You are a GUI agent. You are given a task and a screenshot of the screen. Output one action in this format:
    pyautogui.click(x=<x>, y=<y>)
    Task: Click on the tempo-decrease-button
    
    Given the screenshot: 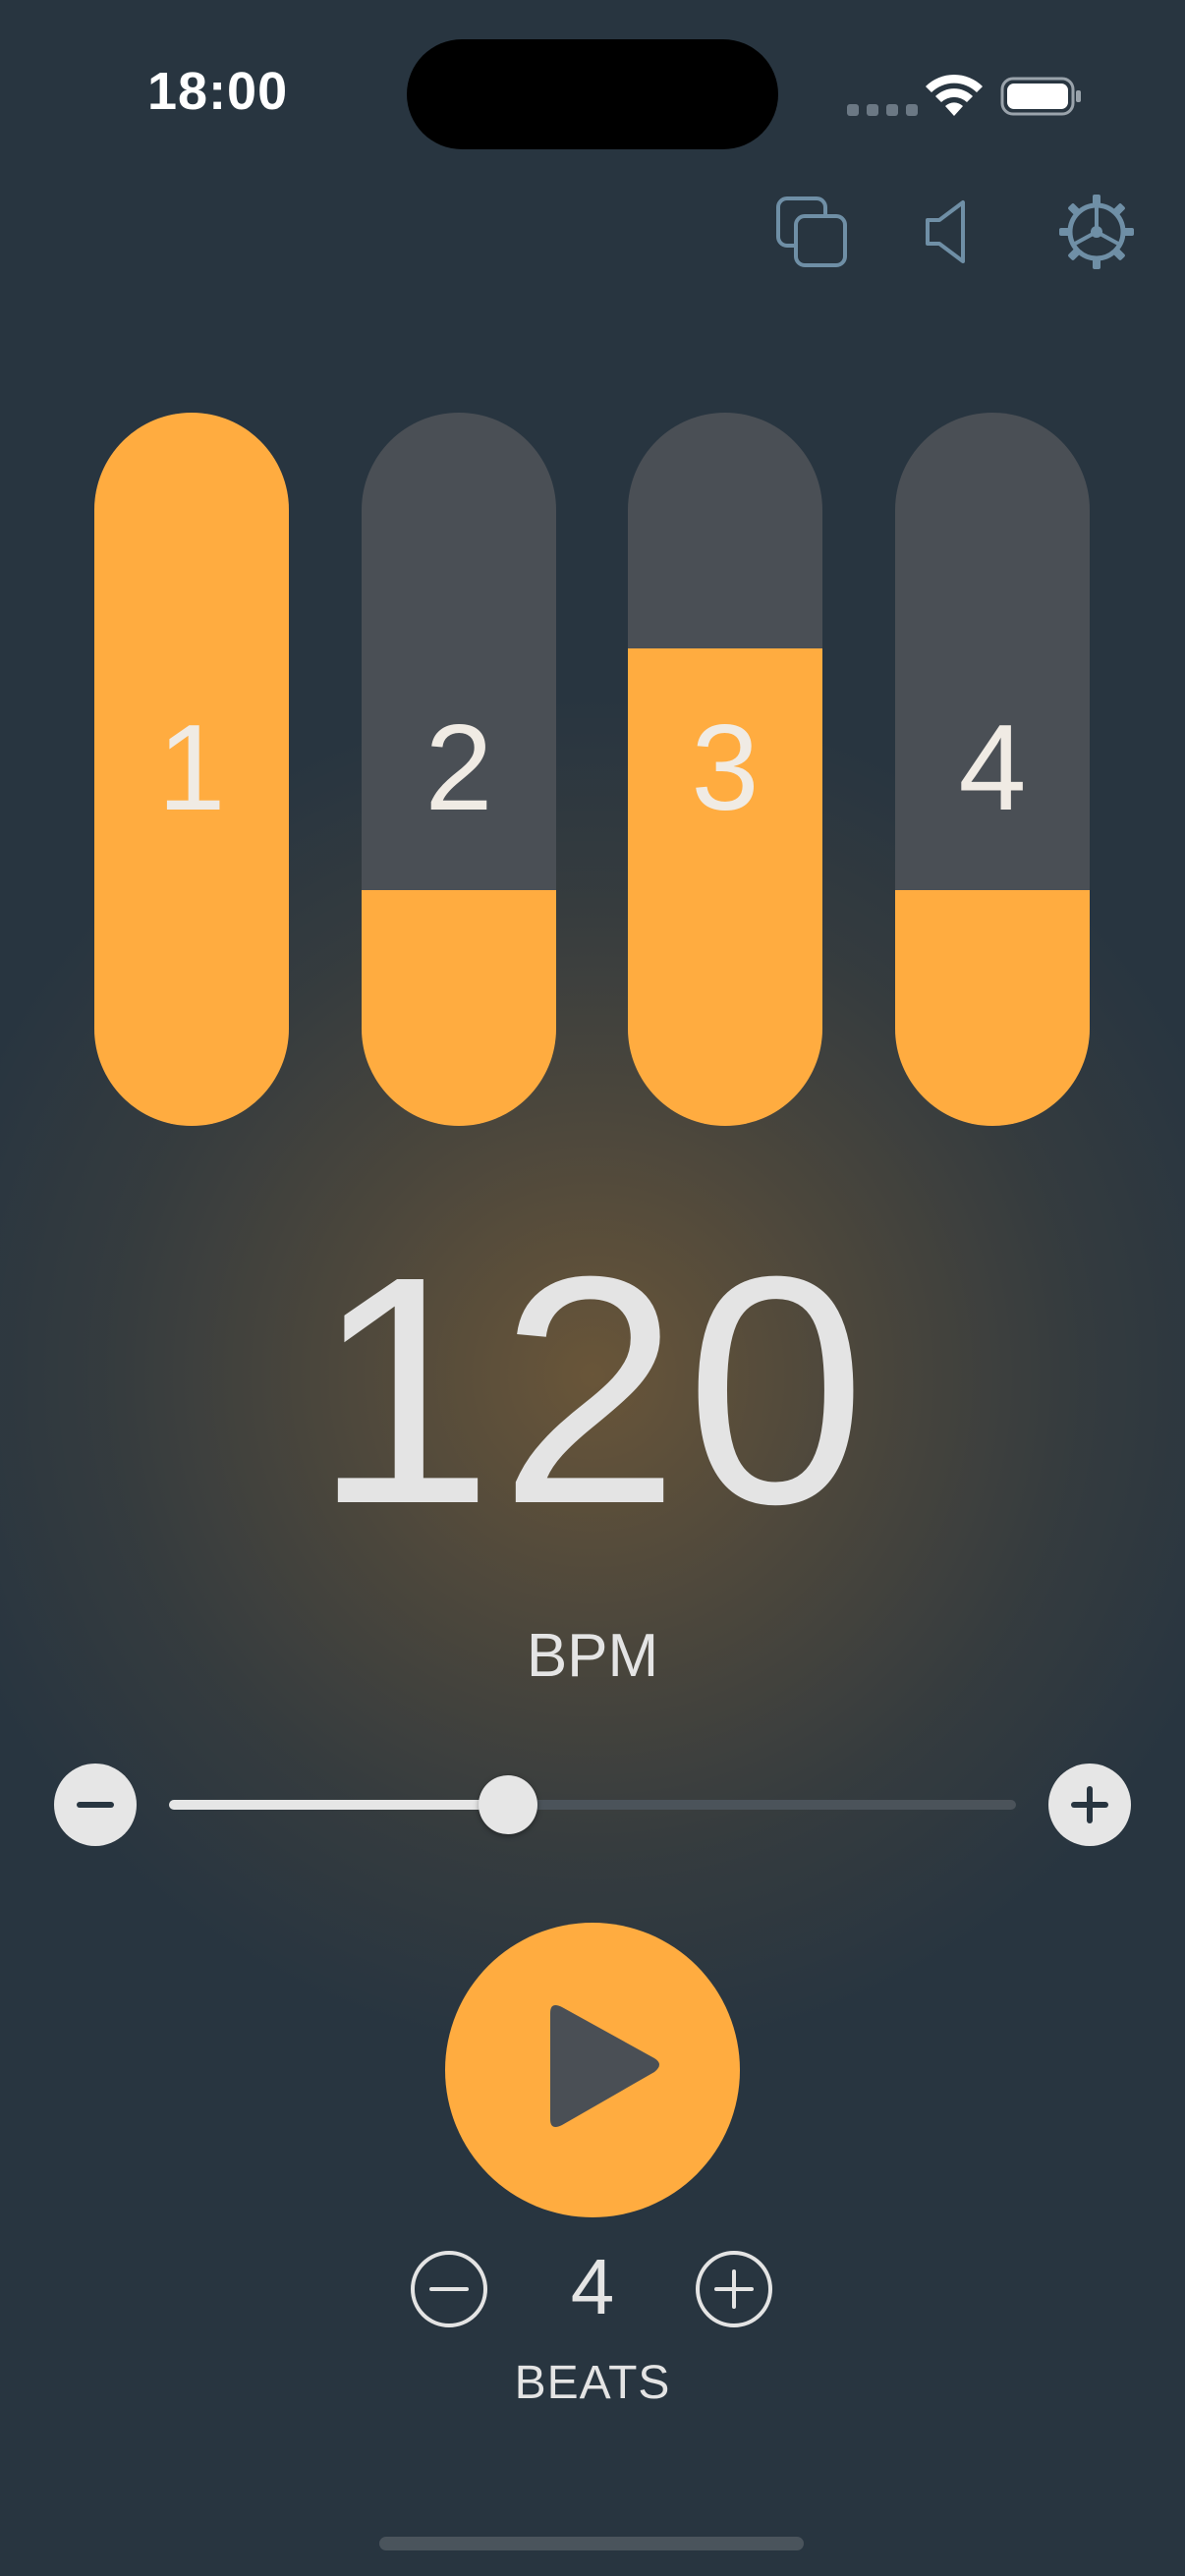 What is the action you would take?
    pyautogui.click(x=96, y=1805)
    